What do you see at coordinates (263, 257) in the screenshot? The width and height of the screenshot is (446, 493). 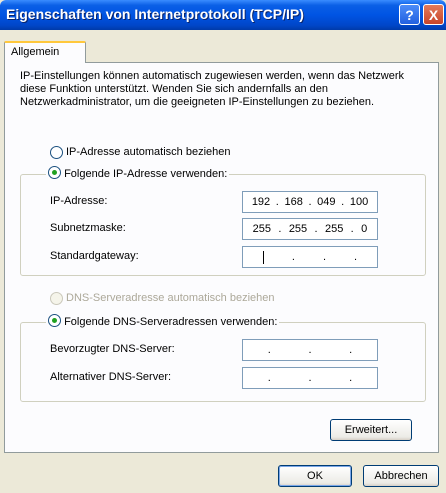 I see `text-cursor` at bounding box center [263, 257].